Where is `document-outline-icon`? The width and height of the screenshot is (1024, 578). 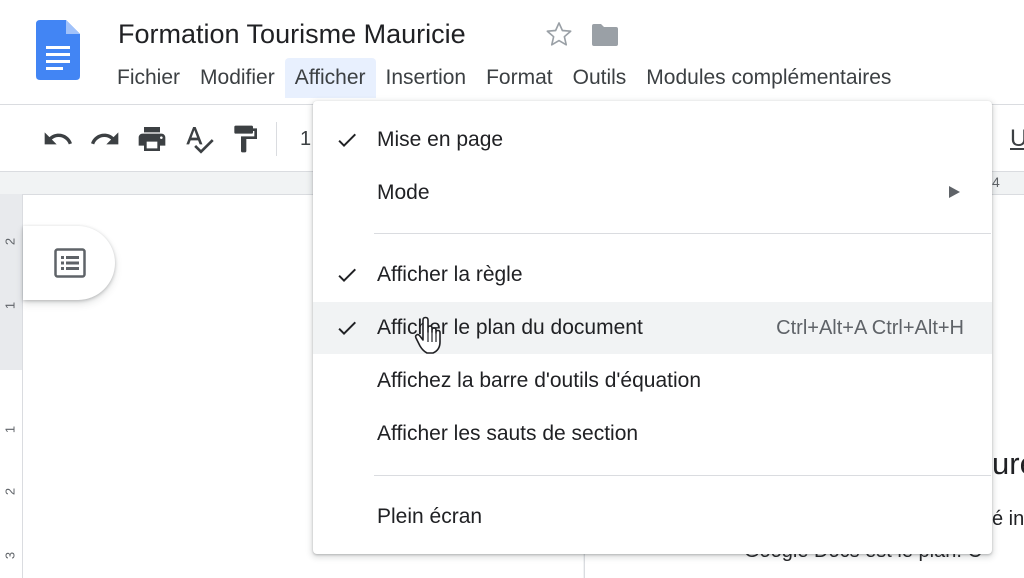
document-outline-icon is located at coordinates (70, 263).